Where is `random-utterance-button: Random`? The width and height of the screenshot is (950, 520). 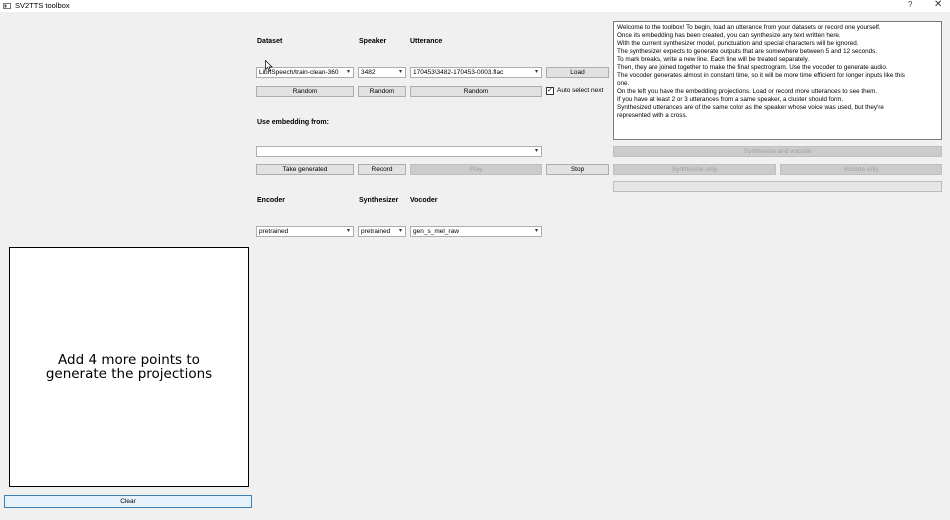
random-utterance-button: Random is located at coordinates (476, 91).